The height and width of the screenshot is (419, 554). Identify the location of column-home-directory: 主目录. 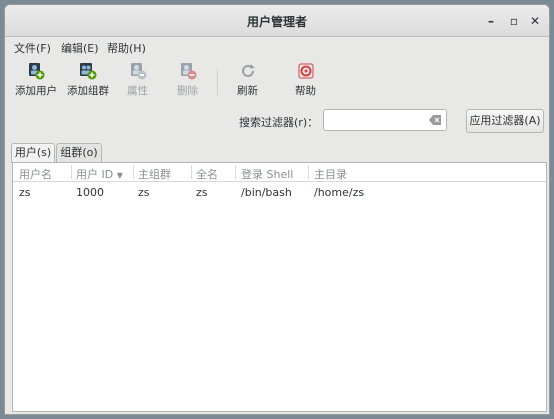
(330, 174).